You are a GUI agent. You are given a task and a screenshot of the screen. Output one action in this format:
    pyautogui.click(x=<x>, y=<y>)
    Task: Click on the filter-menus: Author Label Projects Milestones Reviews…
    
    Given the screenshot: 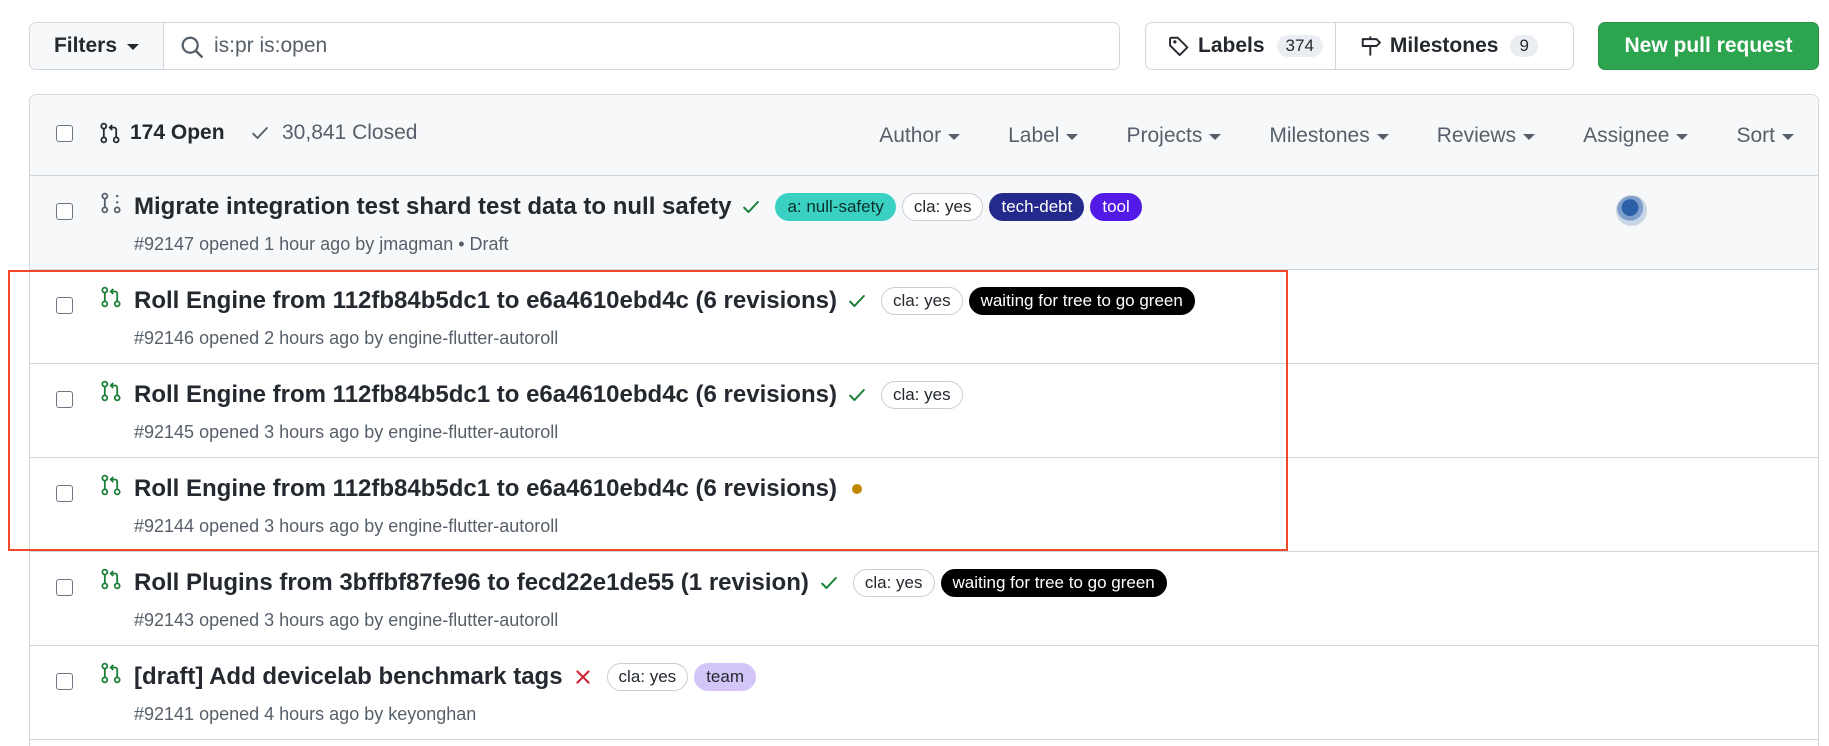 What is the action you would take?
    pyautogui.click(x=1336, y=135)
    